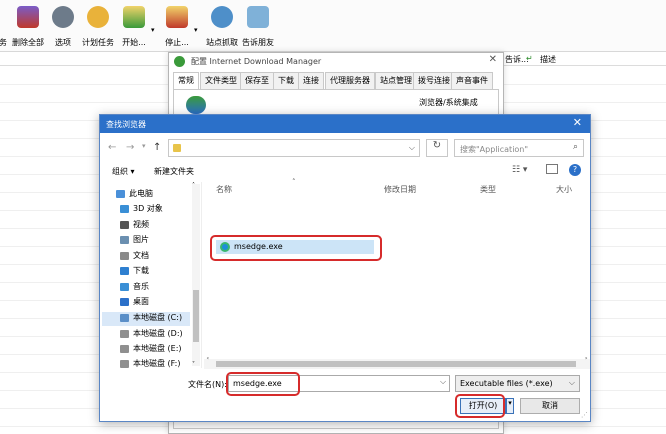 The image size is (666, 434). Describe the element at coordinates (221, 80) in the screenshot. I see `tab-file-types: 文件类型` at that location.